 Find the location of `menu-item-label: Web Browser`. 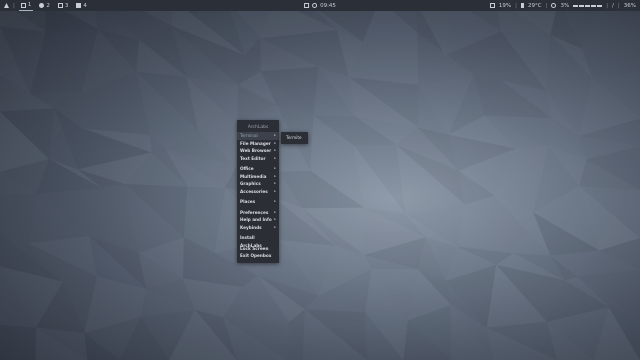

menu-item-label: Web Browser is located at coordinates (256, 150).